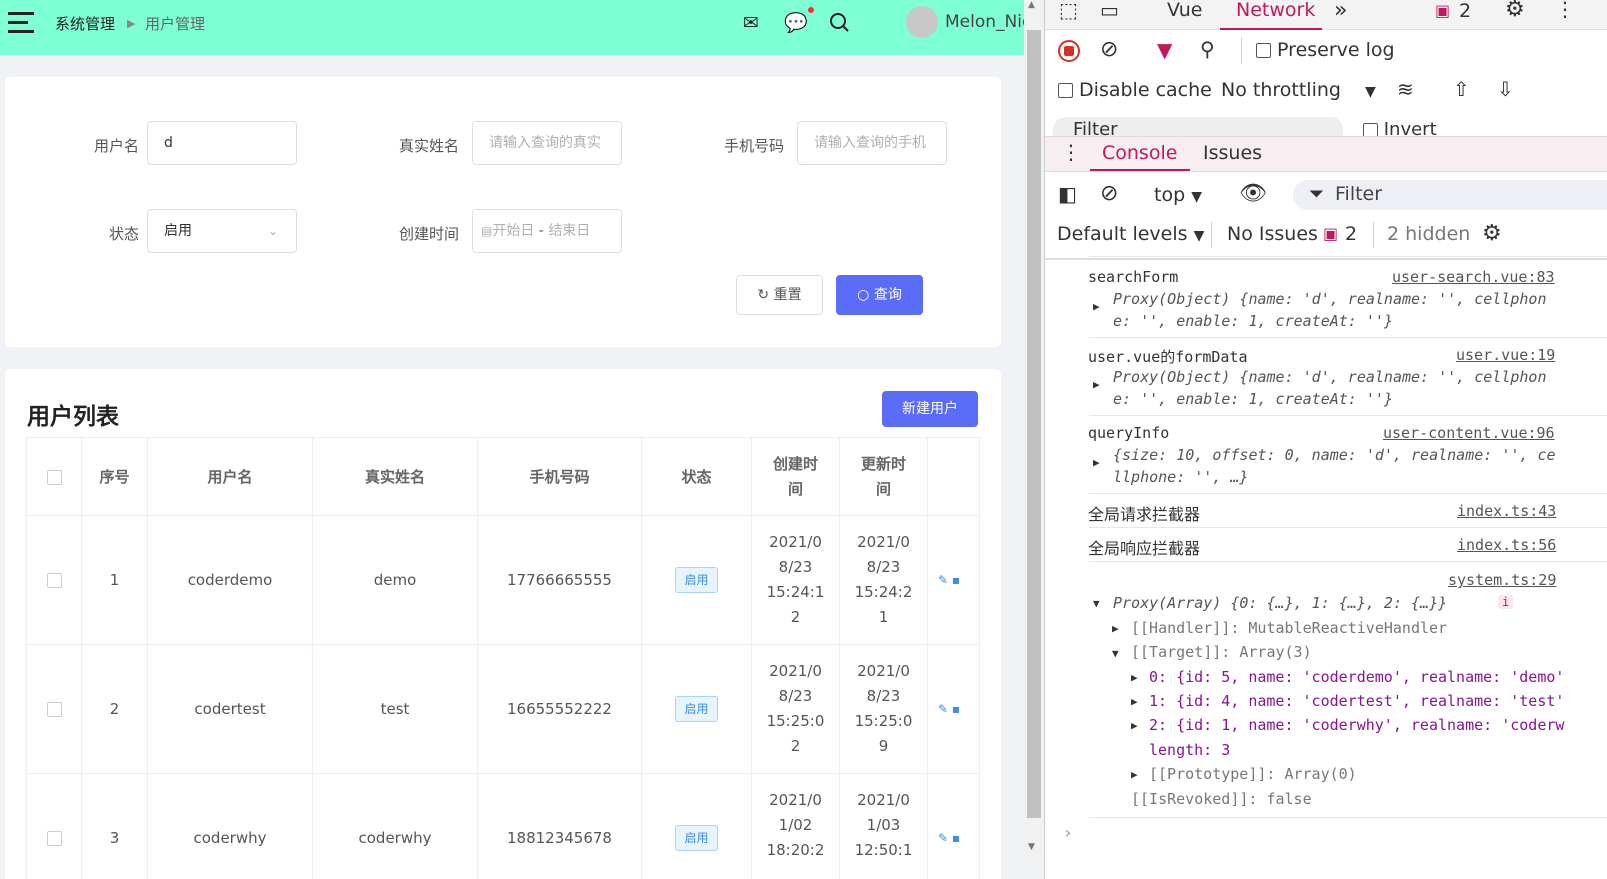  I want to click on list-title: 用户列表, so click(73, 417).